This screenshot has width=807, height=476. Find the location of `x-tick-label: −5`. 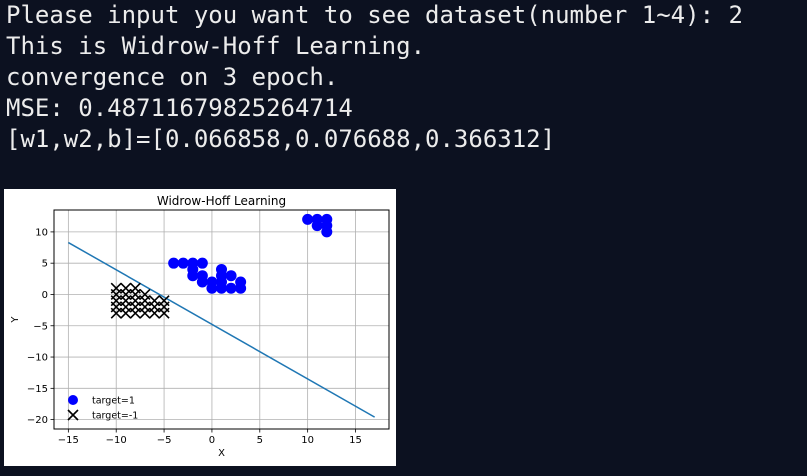

x-tick-label: −5 is located at coordinates (164, 440).